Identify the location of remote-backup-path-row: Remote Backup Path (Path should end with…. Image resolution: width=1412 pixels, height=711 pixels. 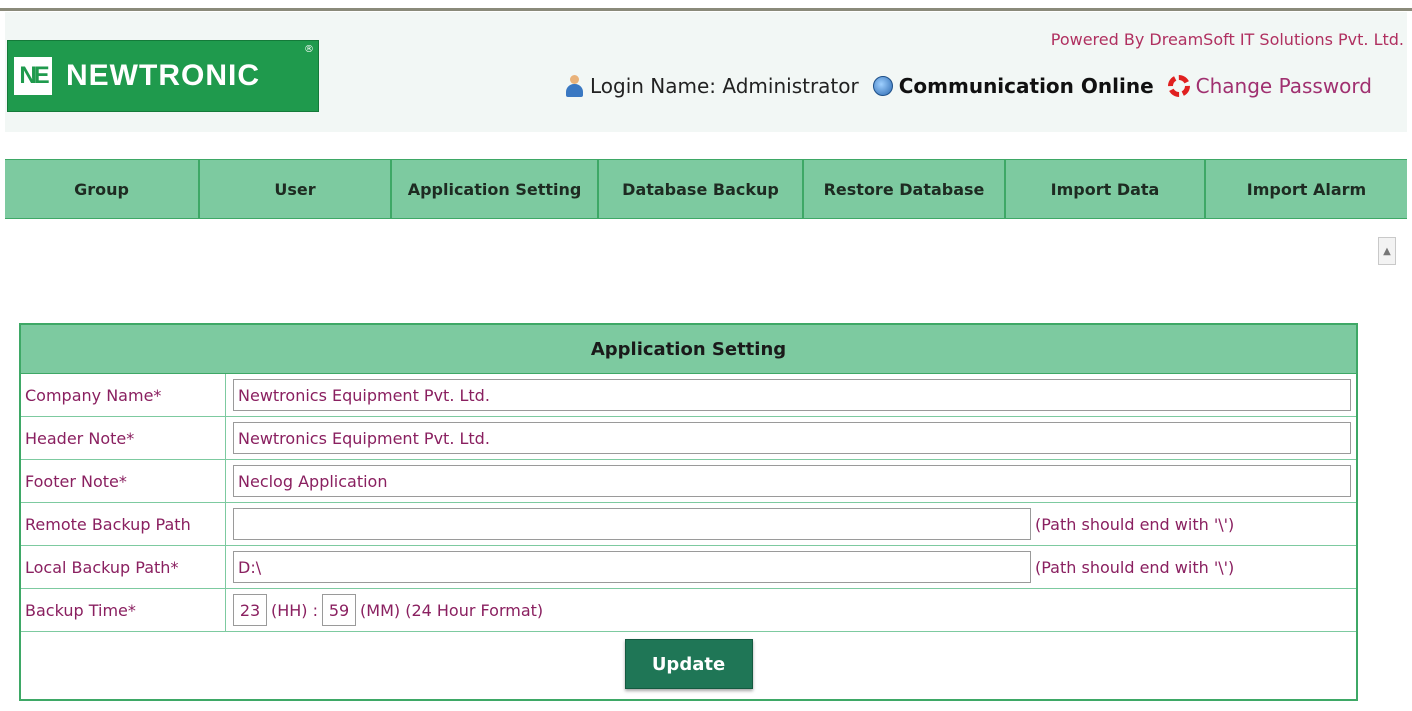
(688, 524).